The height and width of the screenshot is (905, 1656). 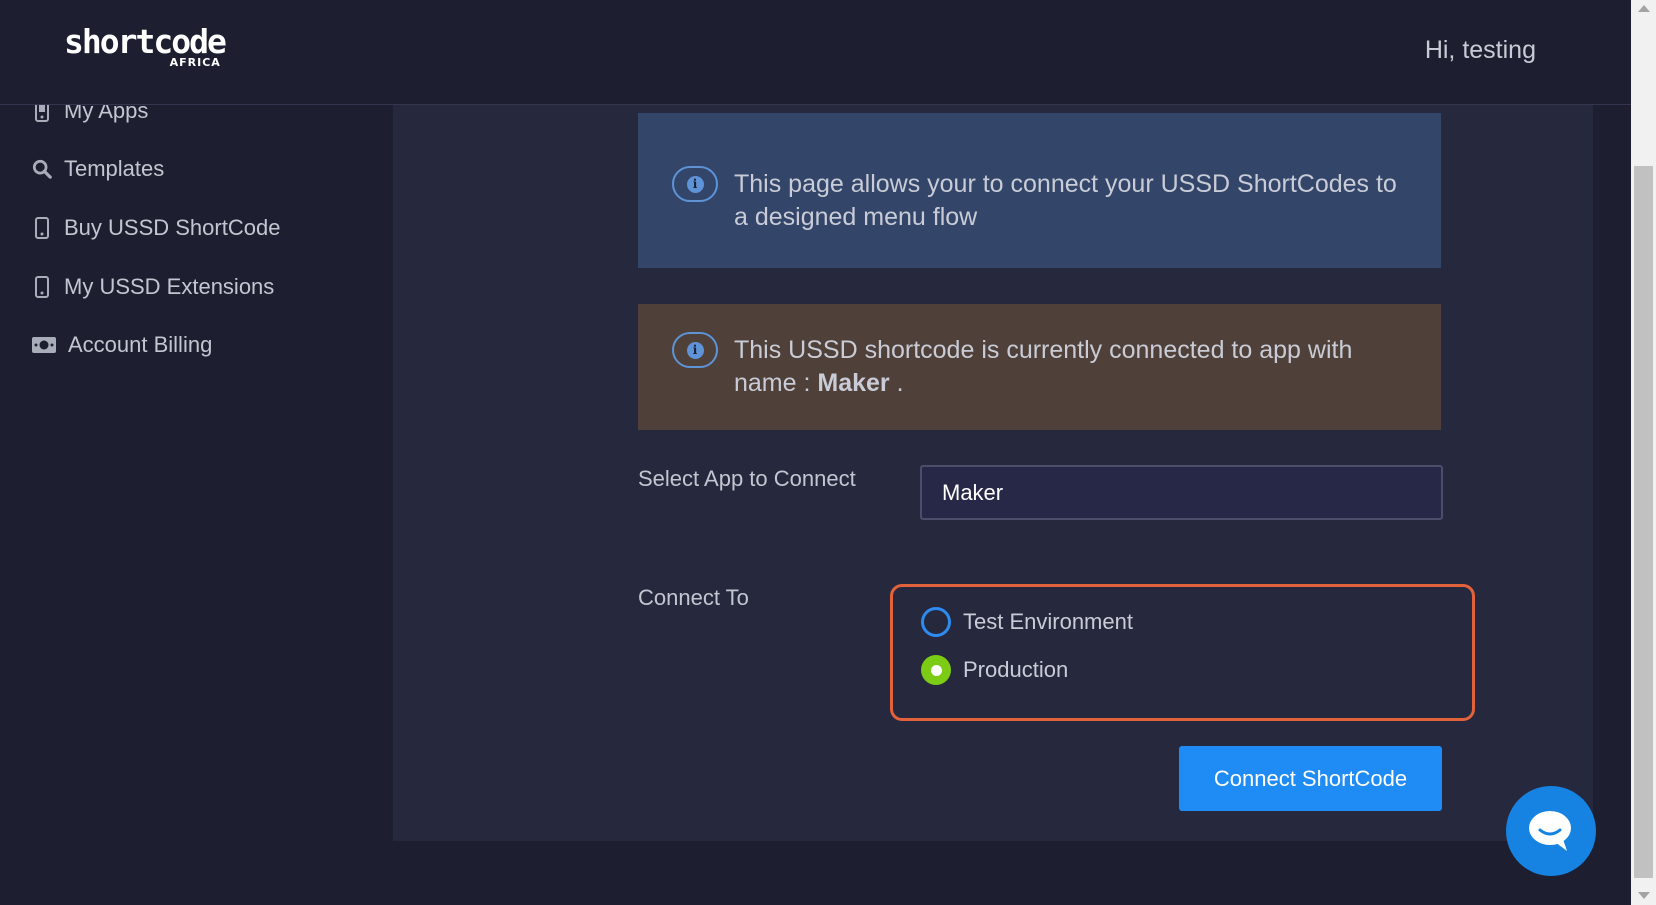 I want to click on page-scrollbar, so click(x=1643, y=452).